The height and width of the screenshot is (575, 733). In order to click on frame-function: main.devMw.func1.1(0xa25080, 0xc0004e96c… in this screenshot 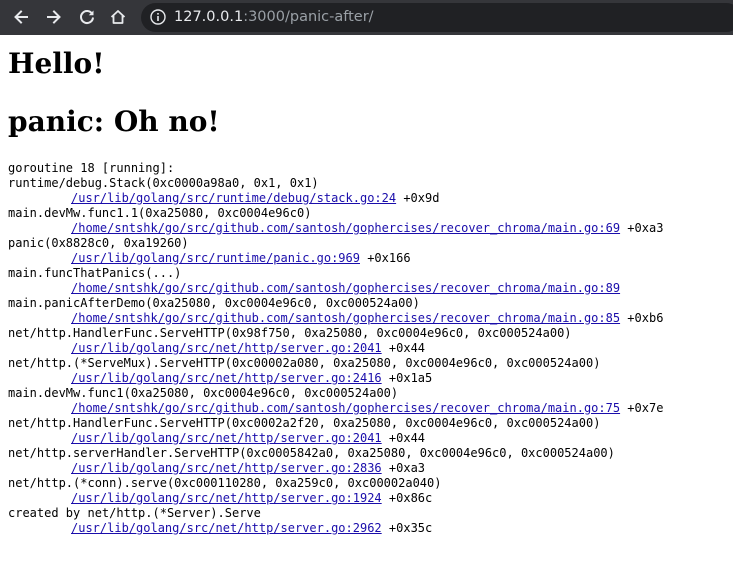, I will do `click(160, 213)`.